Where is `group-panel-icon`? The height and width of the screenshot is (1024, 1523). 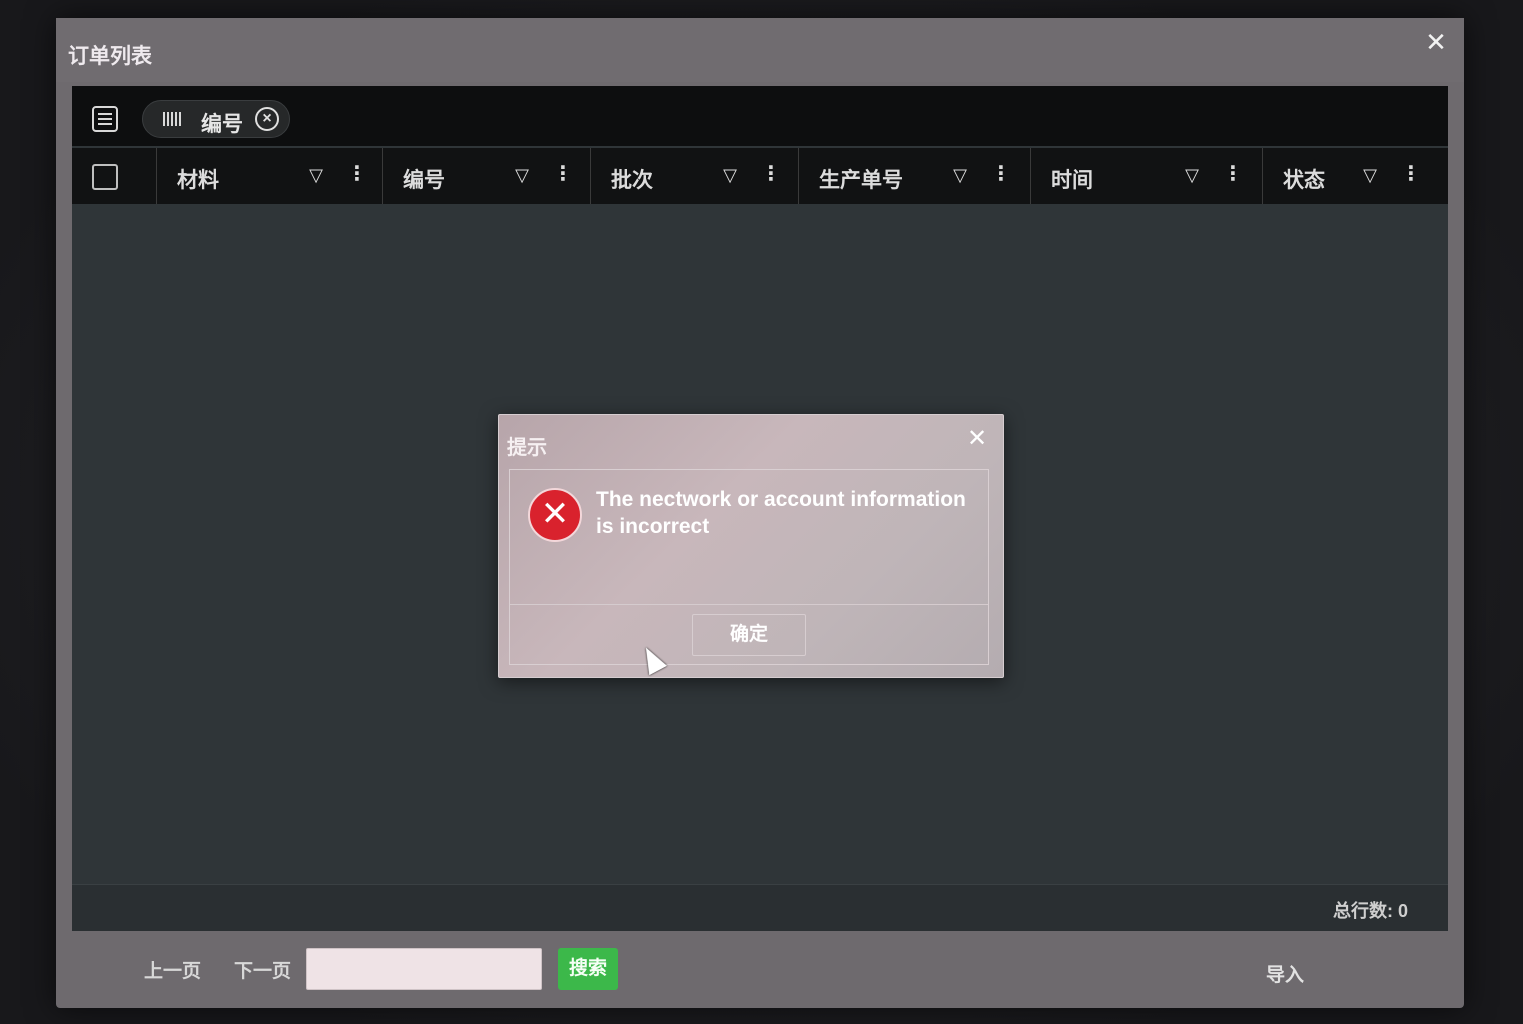 group-panel-icon is located at coordinates (105, 119).